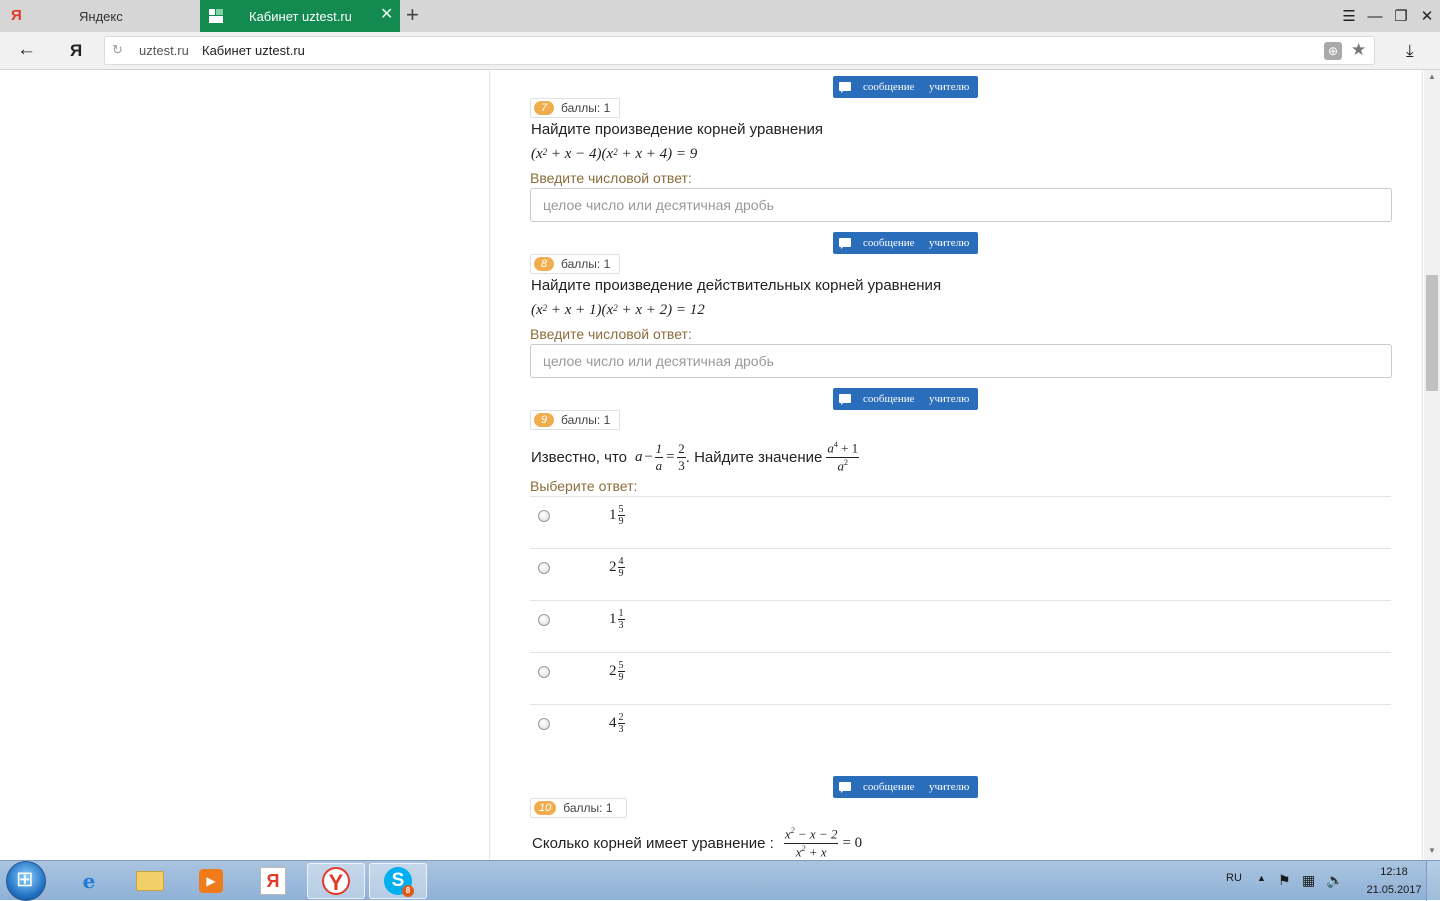  I want to click on question-header: 9 баллы: 1, so click(575, 420).